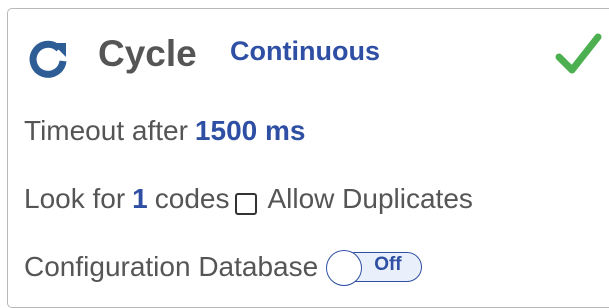 The width and height of the screenshot is (609, 308). What do you see at coordinates (140, 199) in the screenshot?
I see `codes-count: 1` at bounding box center [140, 199].